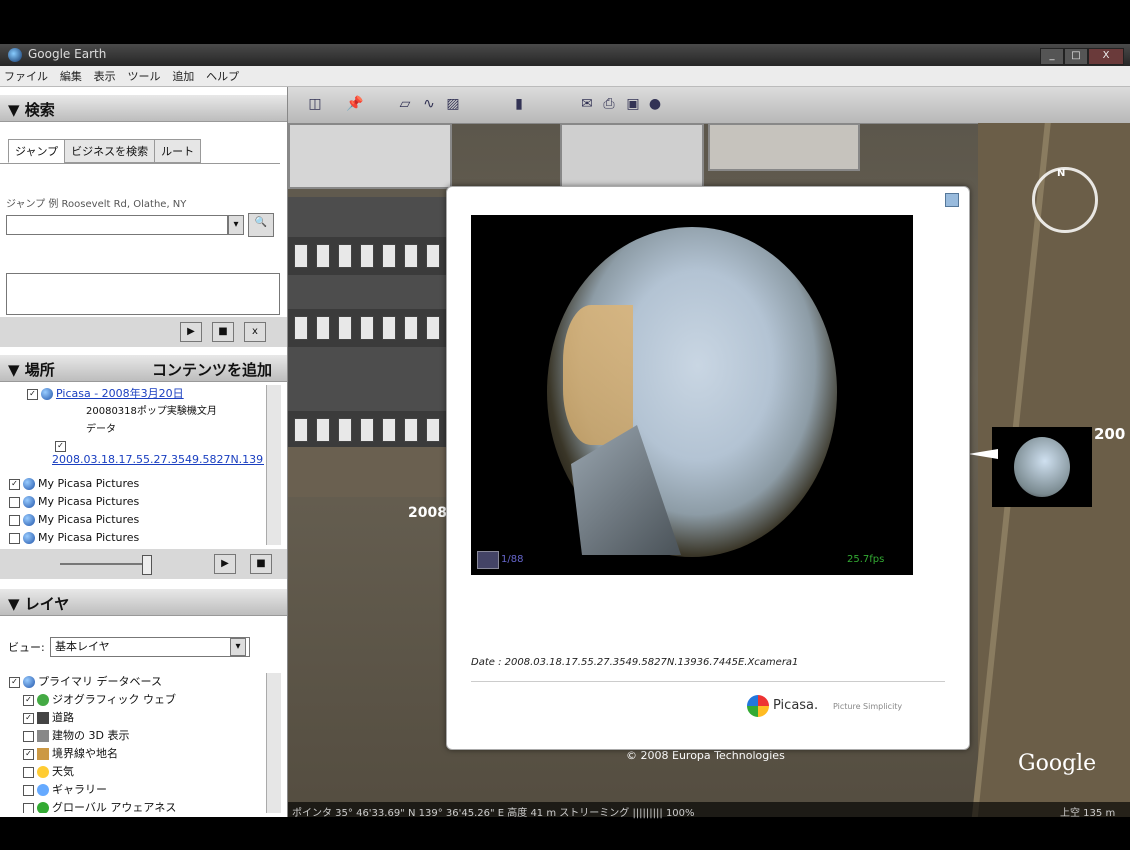  Describe the element at coordinates (26, 76) in the screenshot. I see `menu-file: ファイル` at that location.